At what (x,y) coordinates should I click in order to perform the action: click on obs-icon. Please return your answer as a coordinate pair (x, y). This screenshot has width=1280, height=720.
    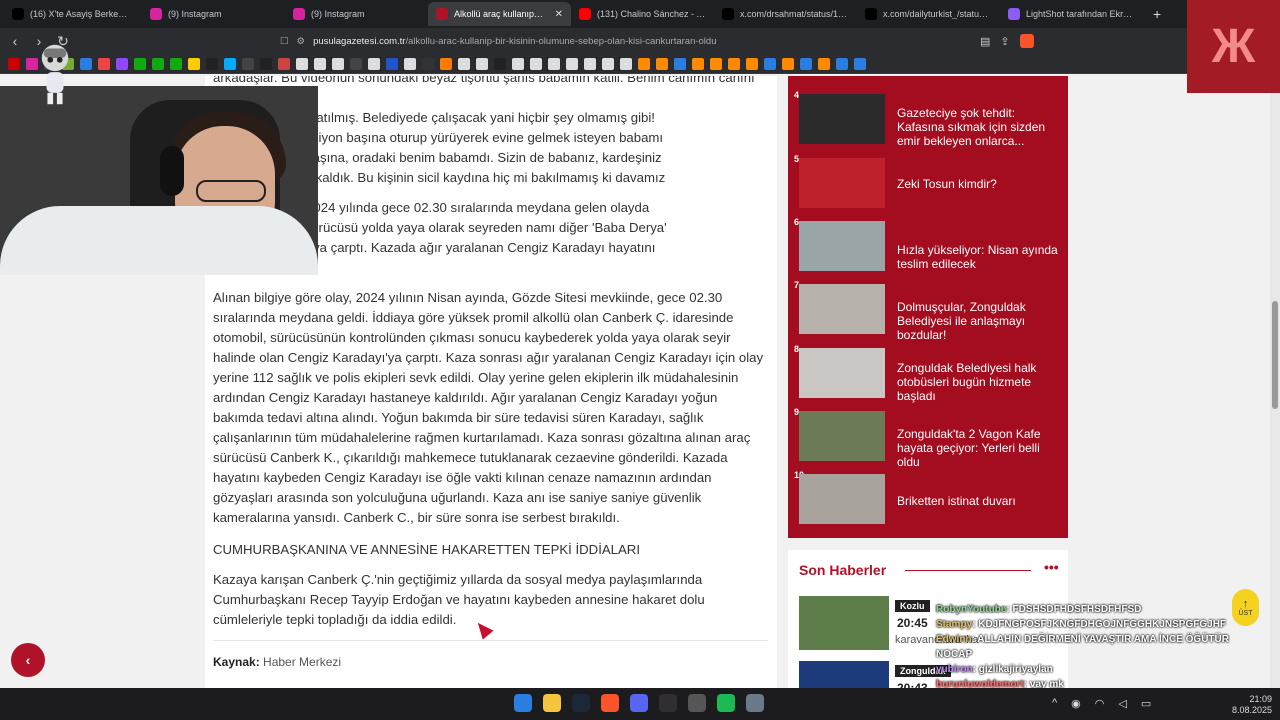
    Looking at the image, I should click on (668, 703).